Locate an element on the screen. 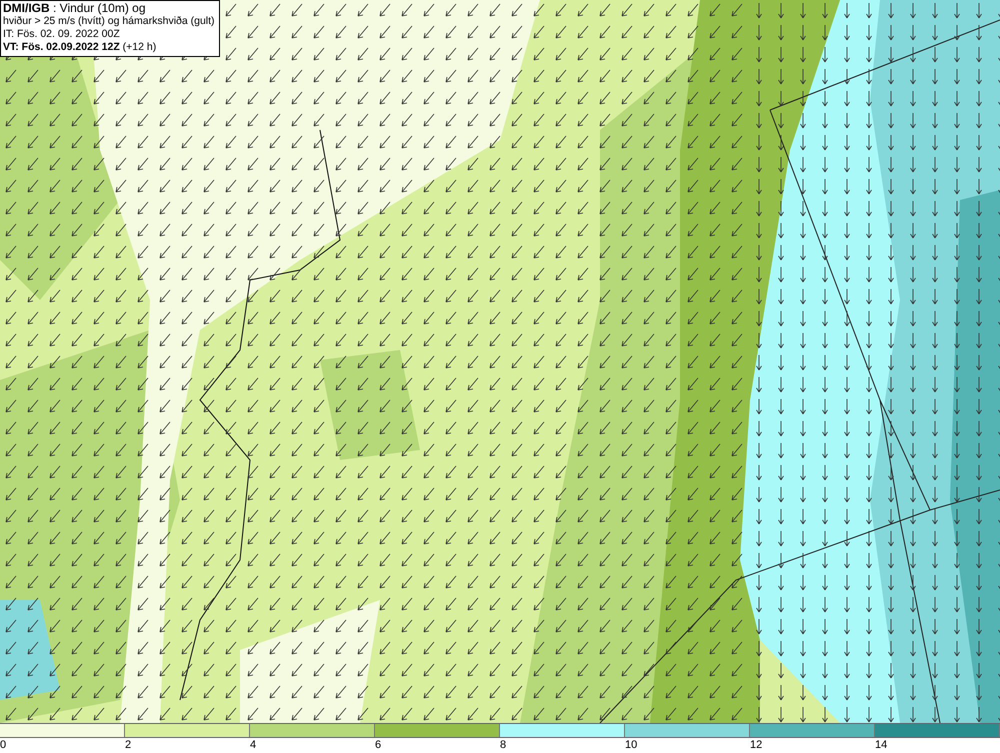 This screenshot has height=753, width=1000. legend-text: IT: Fös. 02. 09. 2022 00Z is located at coordinates (62, 34).